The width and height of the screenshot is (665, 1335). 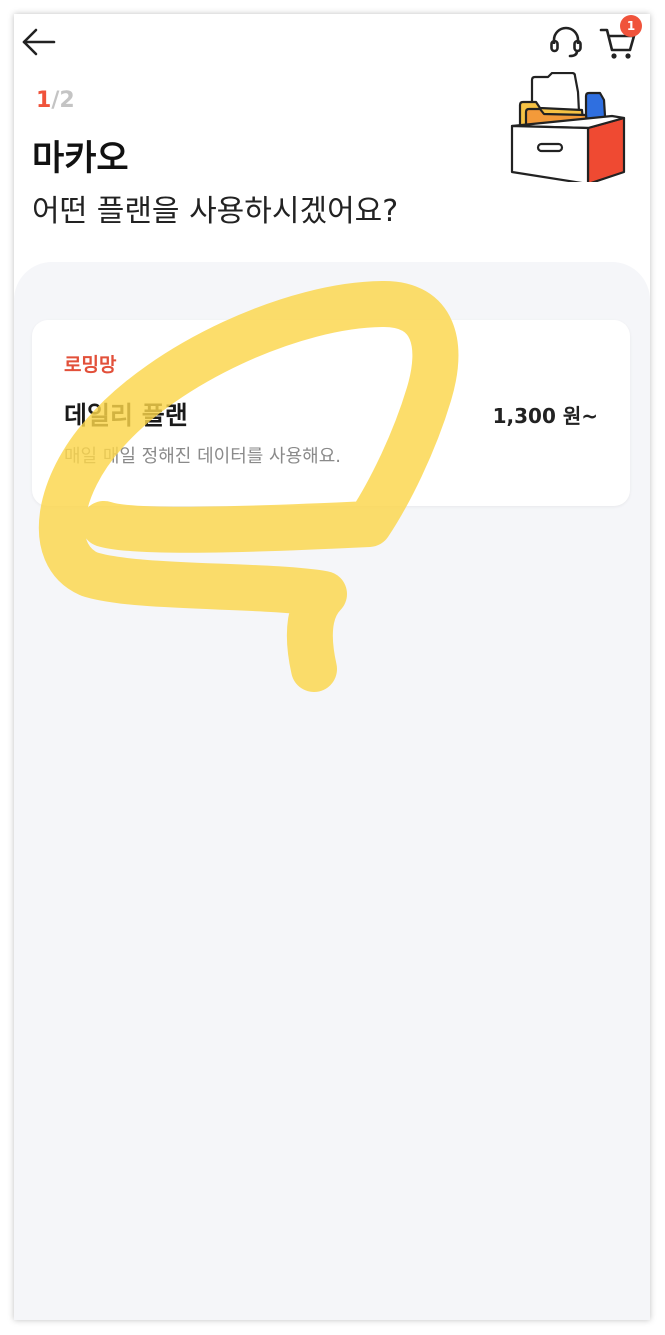 I want to click on cart-count-badge: 1, so click(x=631, y=26).